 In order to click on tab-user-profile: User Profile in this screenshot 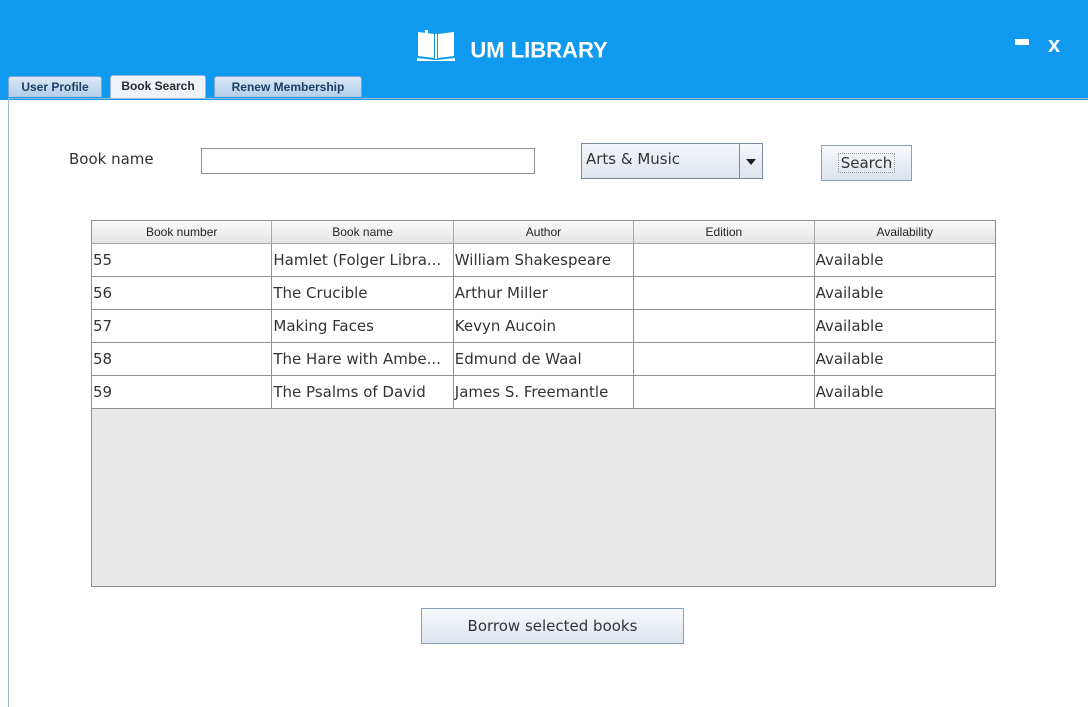, I will do `click(55, 86)`.